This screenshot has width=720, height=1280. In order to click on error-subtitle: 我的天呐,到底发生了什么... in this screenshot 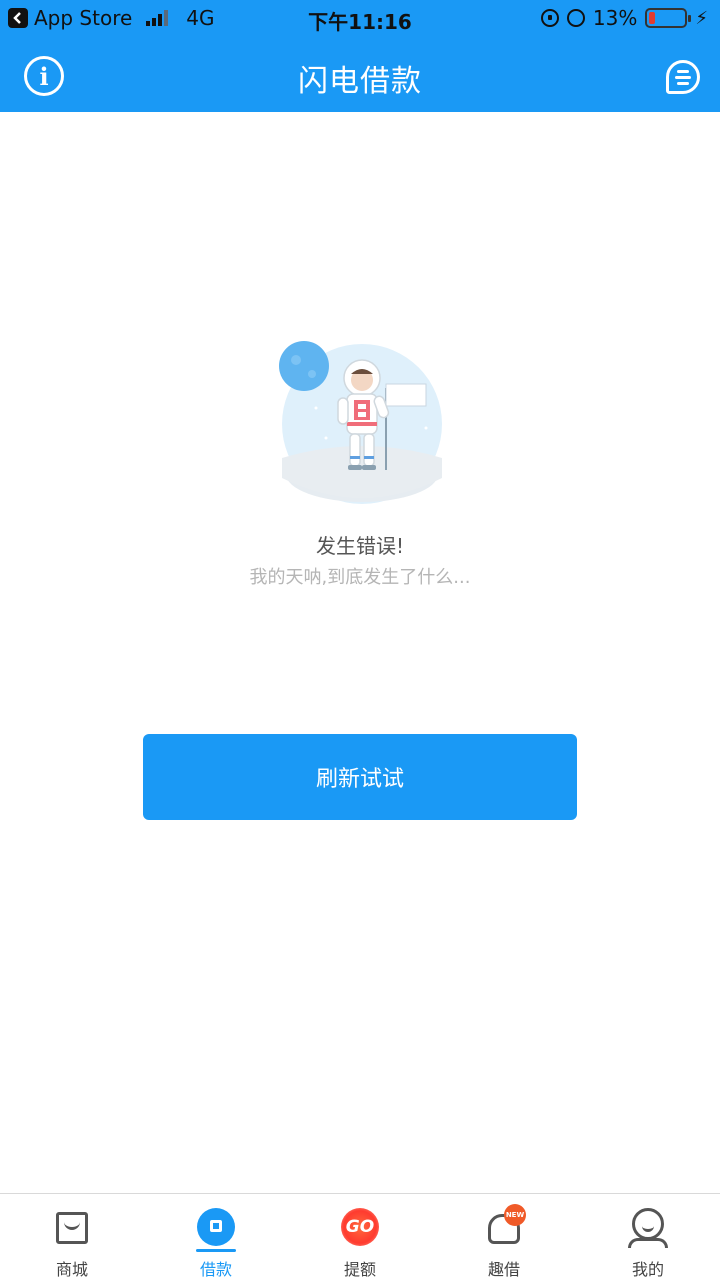, I will do `click(360, 577)`.